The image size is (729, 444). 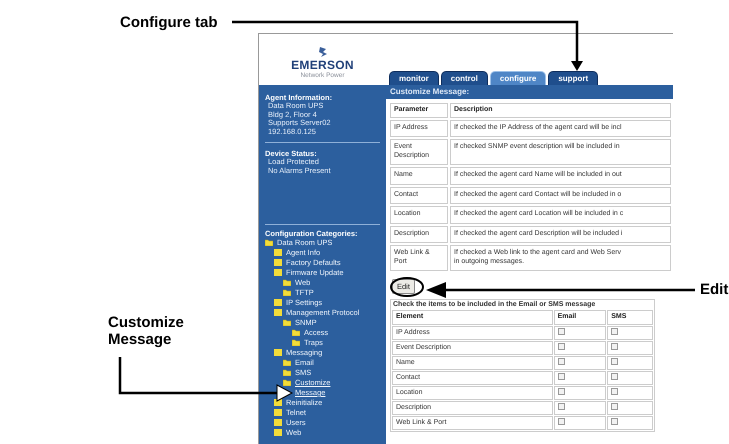 I want to click on tab: control, so click(x=464, y=78).